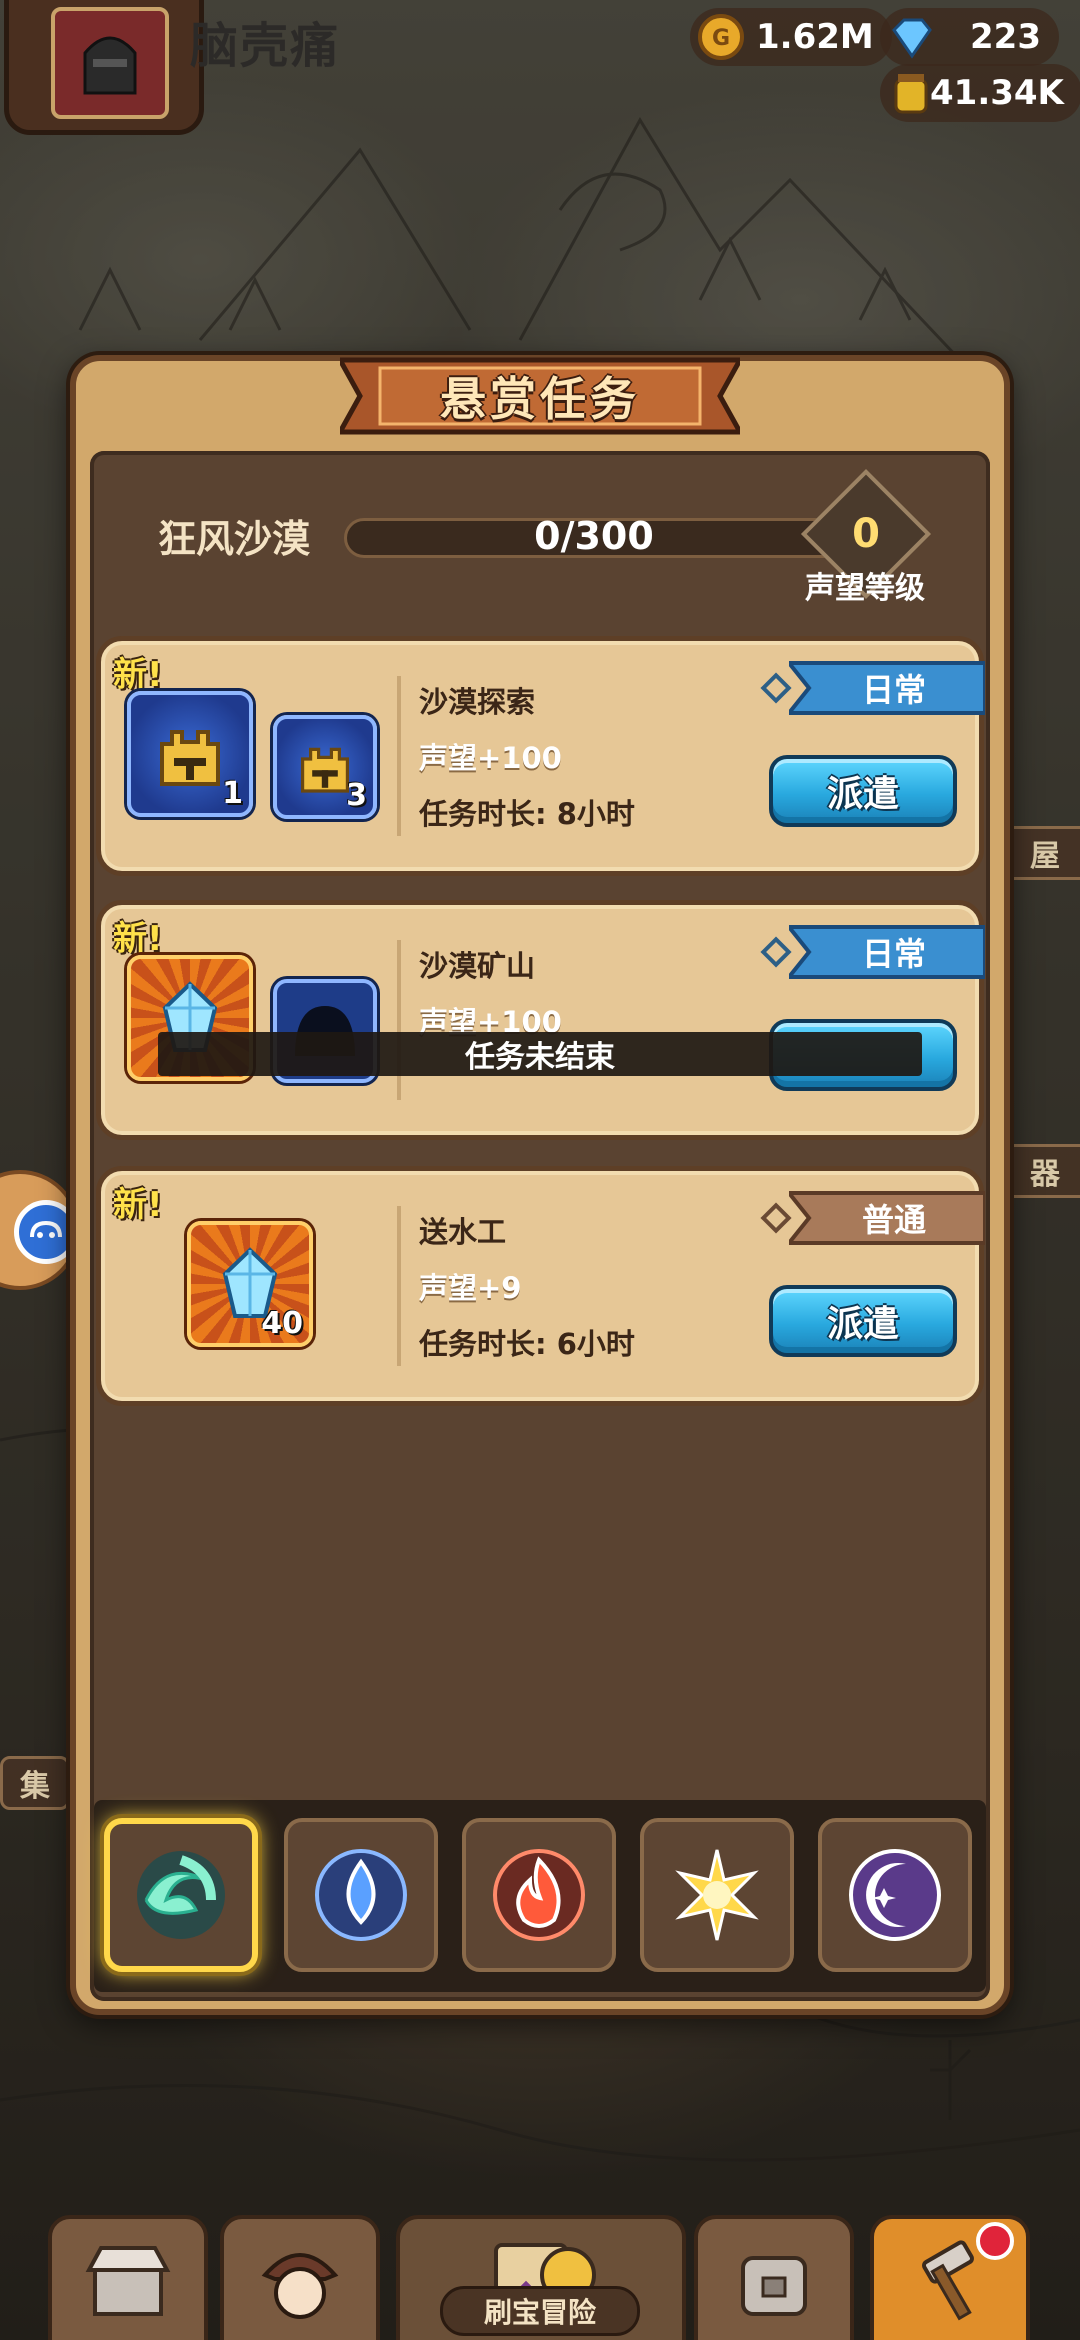 The width and height of the screenshot is (1080, 2340). Describe the element at coordinates (540, 1286) in the screenshot. I see `task-card: 新! 40 送水工 声望+9 任务时长: 6小时 普通 派遣` at that location.